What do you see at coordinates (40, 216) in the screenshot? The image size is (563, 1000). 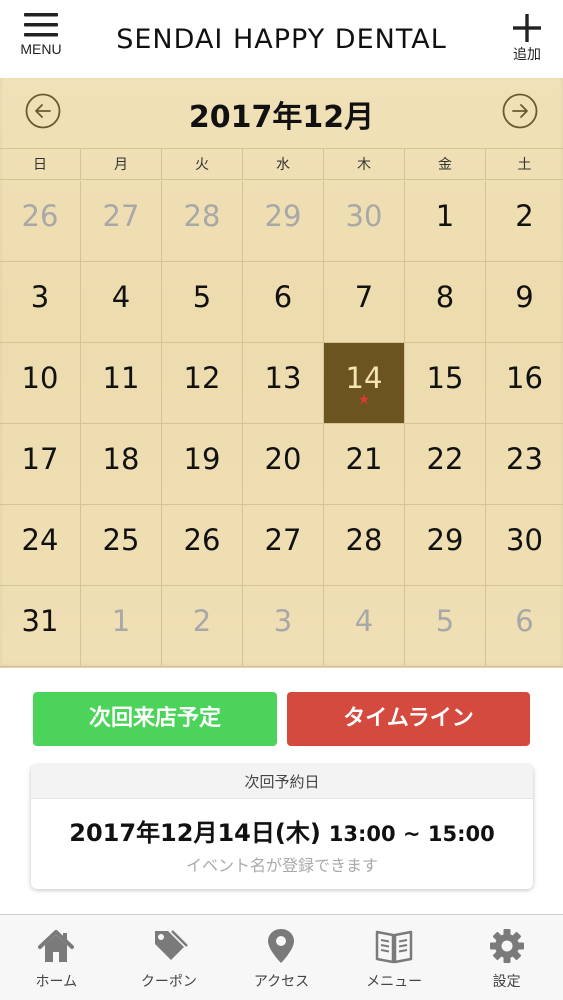 I see `day-number: 26` at bounding box center [40, 216].